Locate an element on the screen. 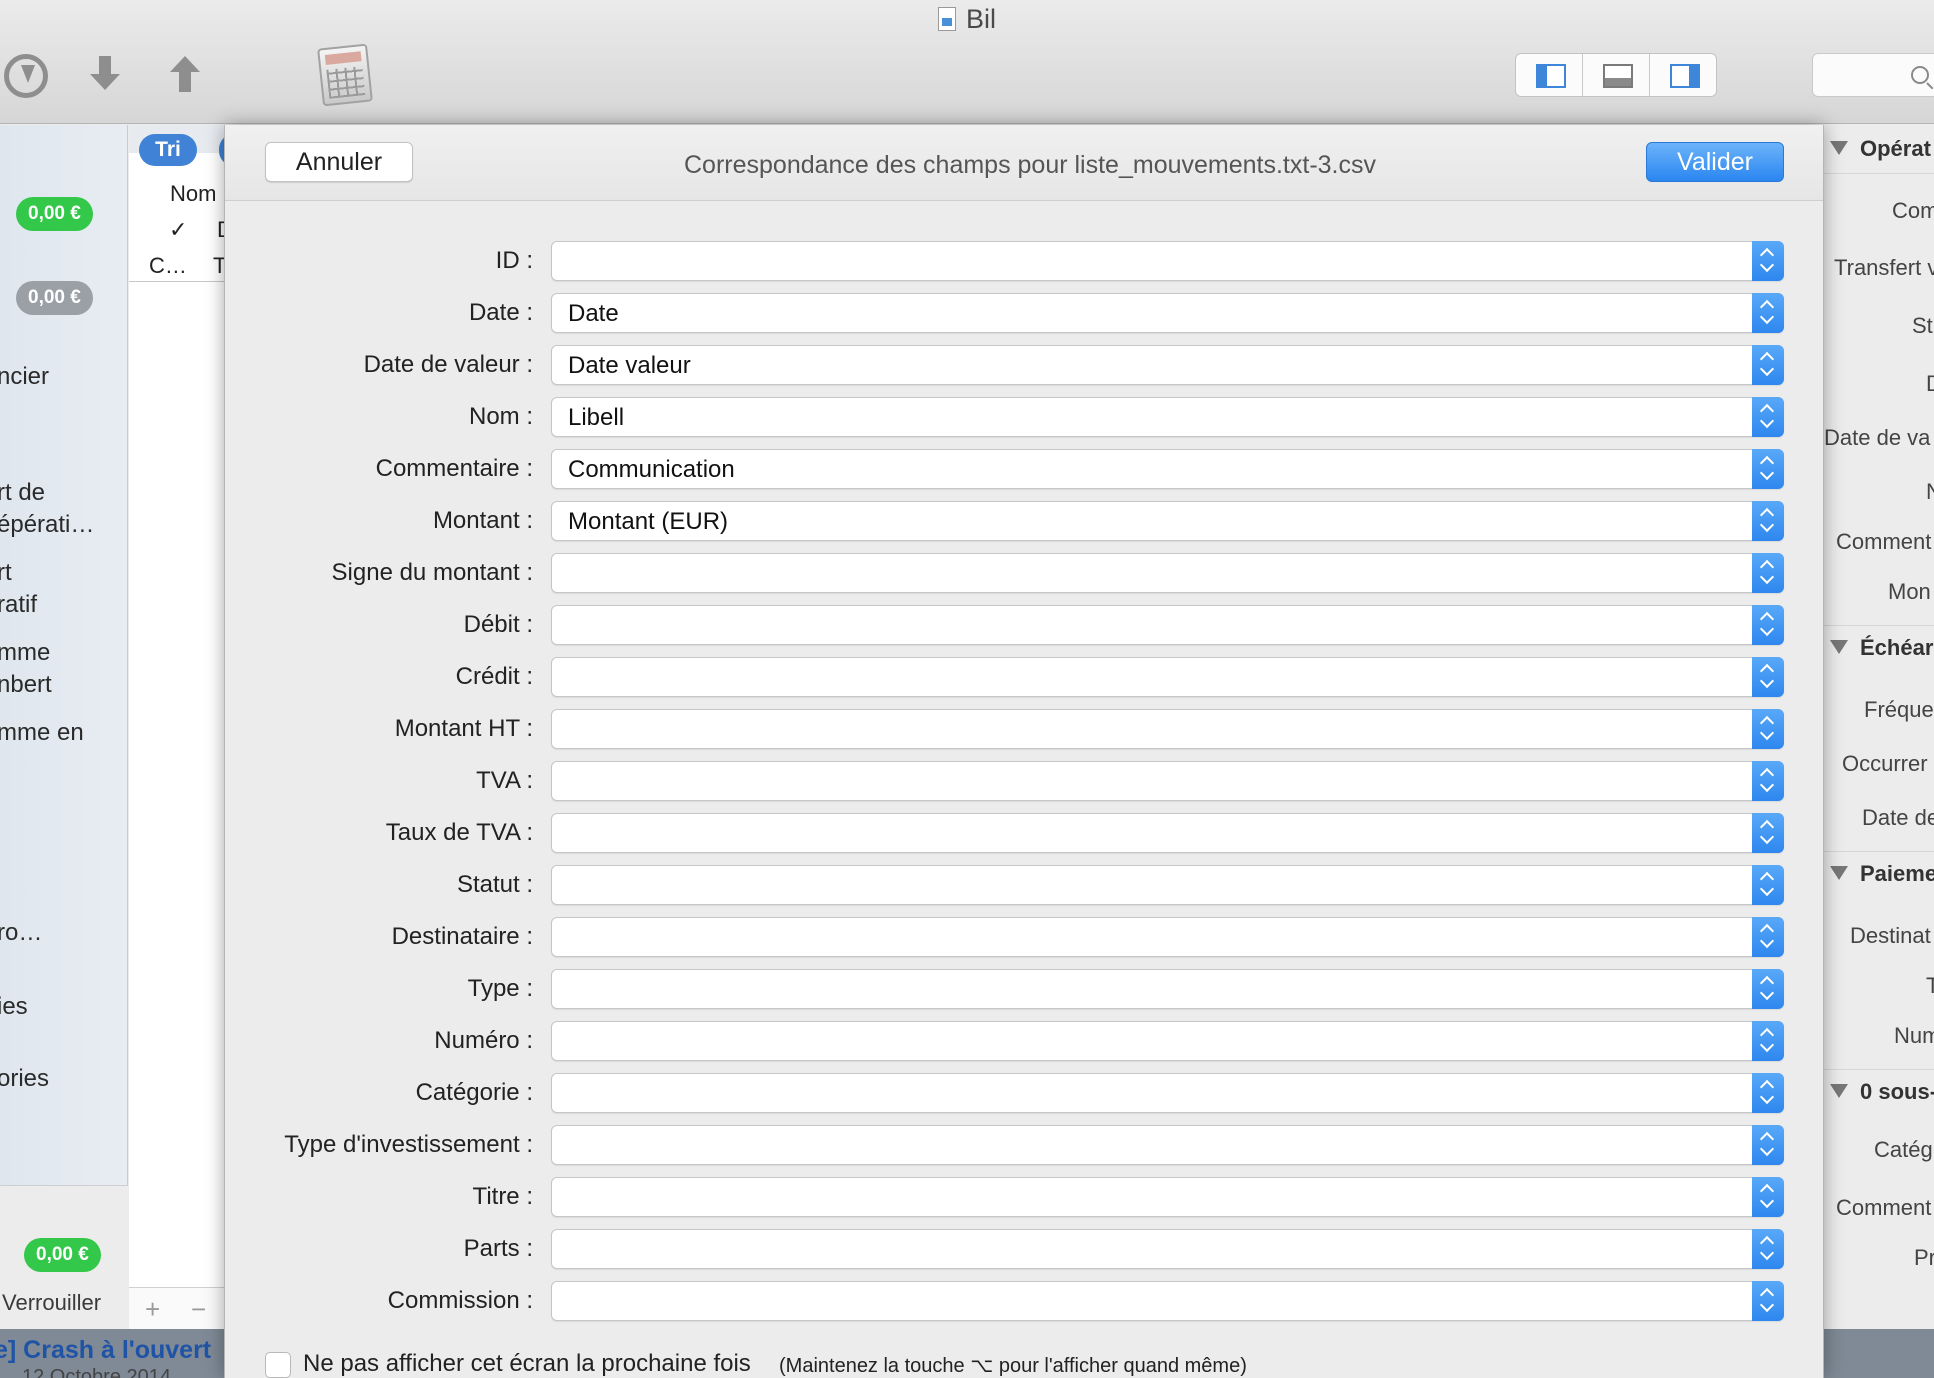 Image resolution: width=1934 pixels, height=1378 pixels. sidebar-item: rt ratif is located at coordinates (18, 589).